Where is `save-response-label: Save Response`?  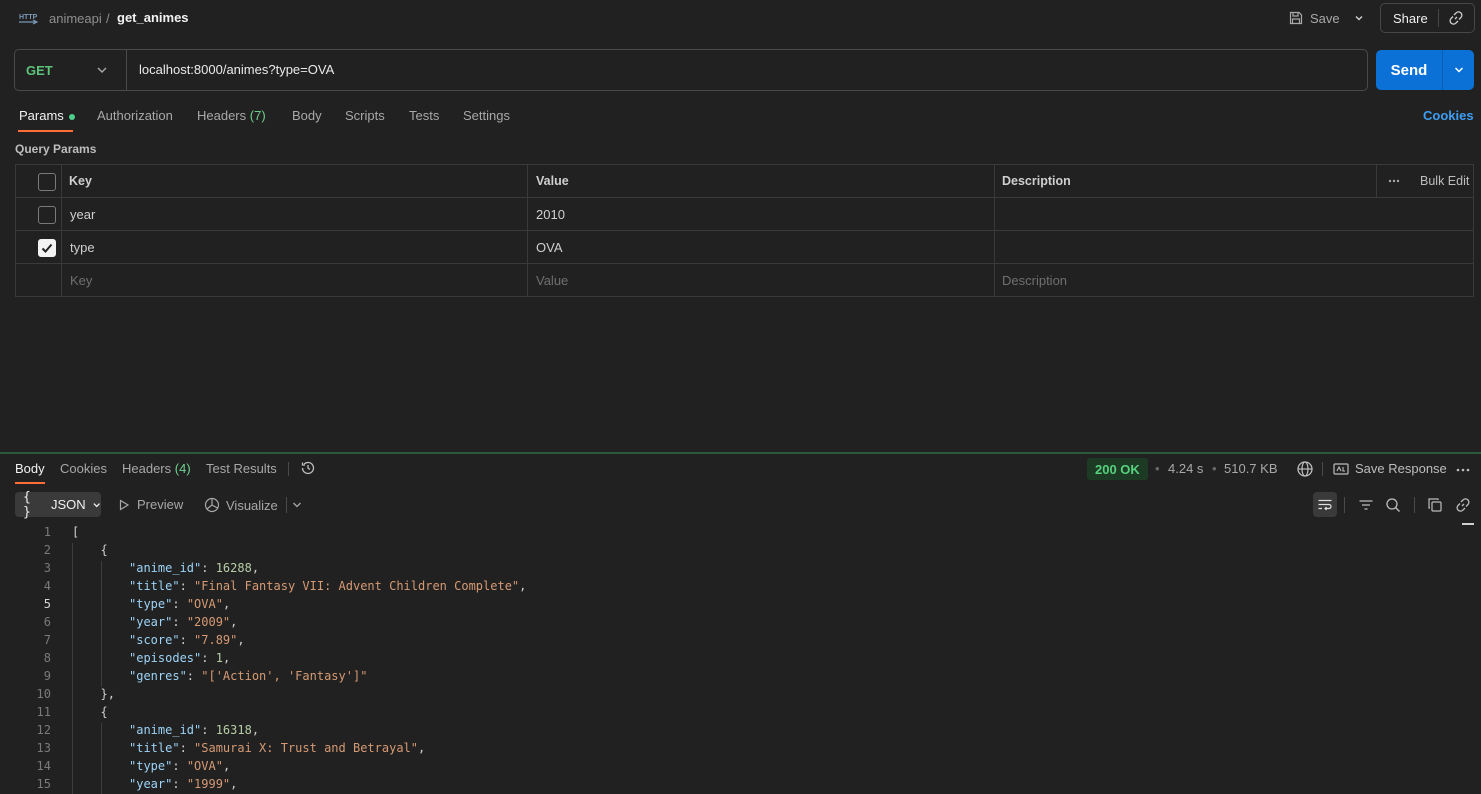
save-response-label: Save Response is located at coordinates (1401, 468).